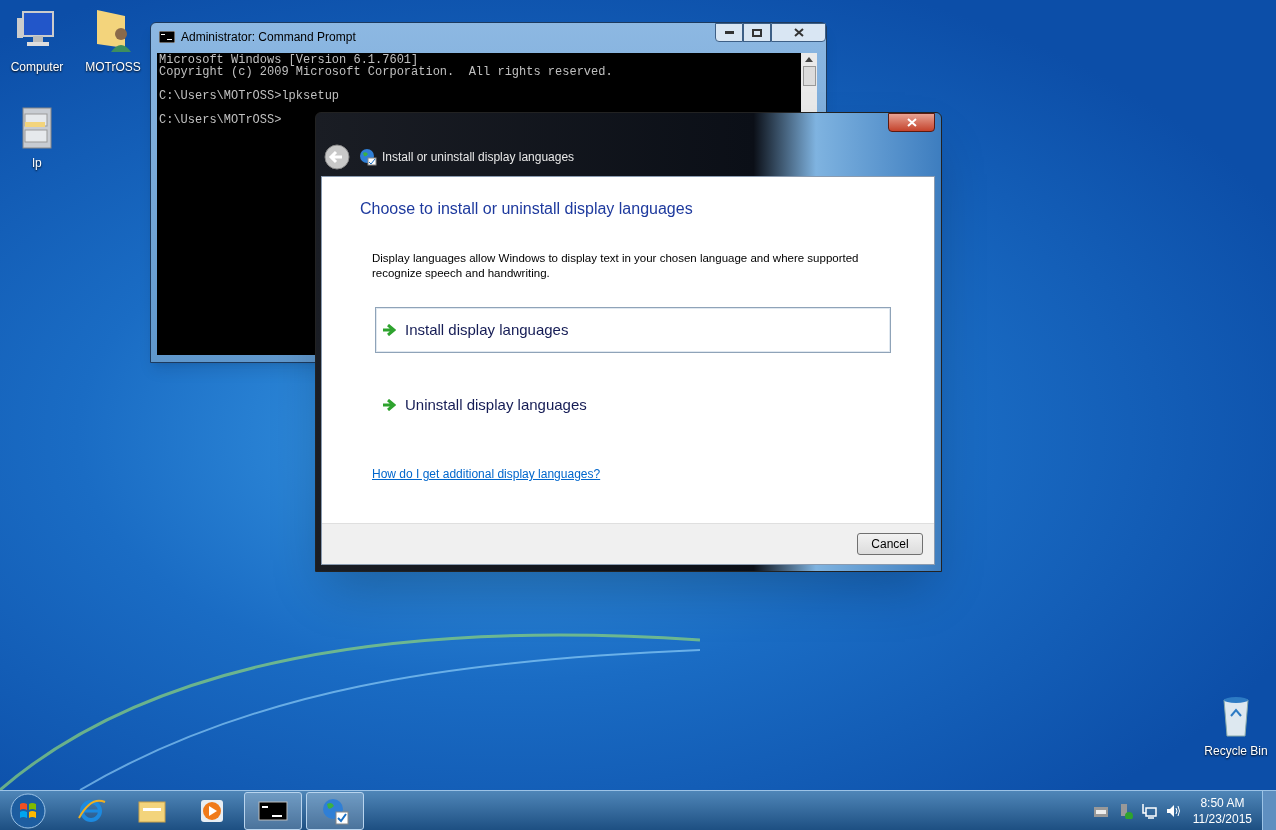 This screenshot has height=830, width=1276. Describe the element at coordinates (337, 157) in the screenshot. I see `back-icon` at that location.